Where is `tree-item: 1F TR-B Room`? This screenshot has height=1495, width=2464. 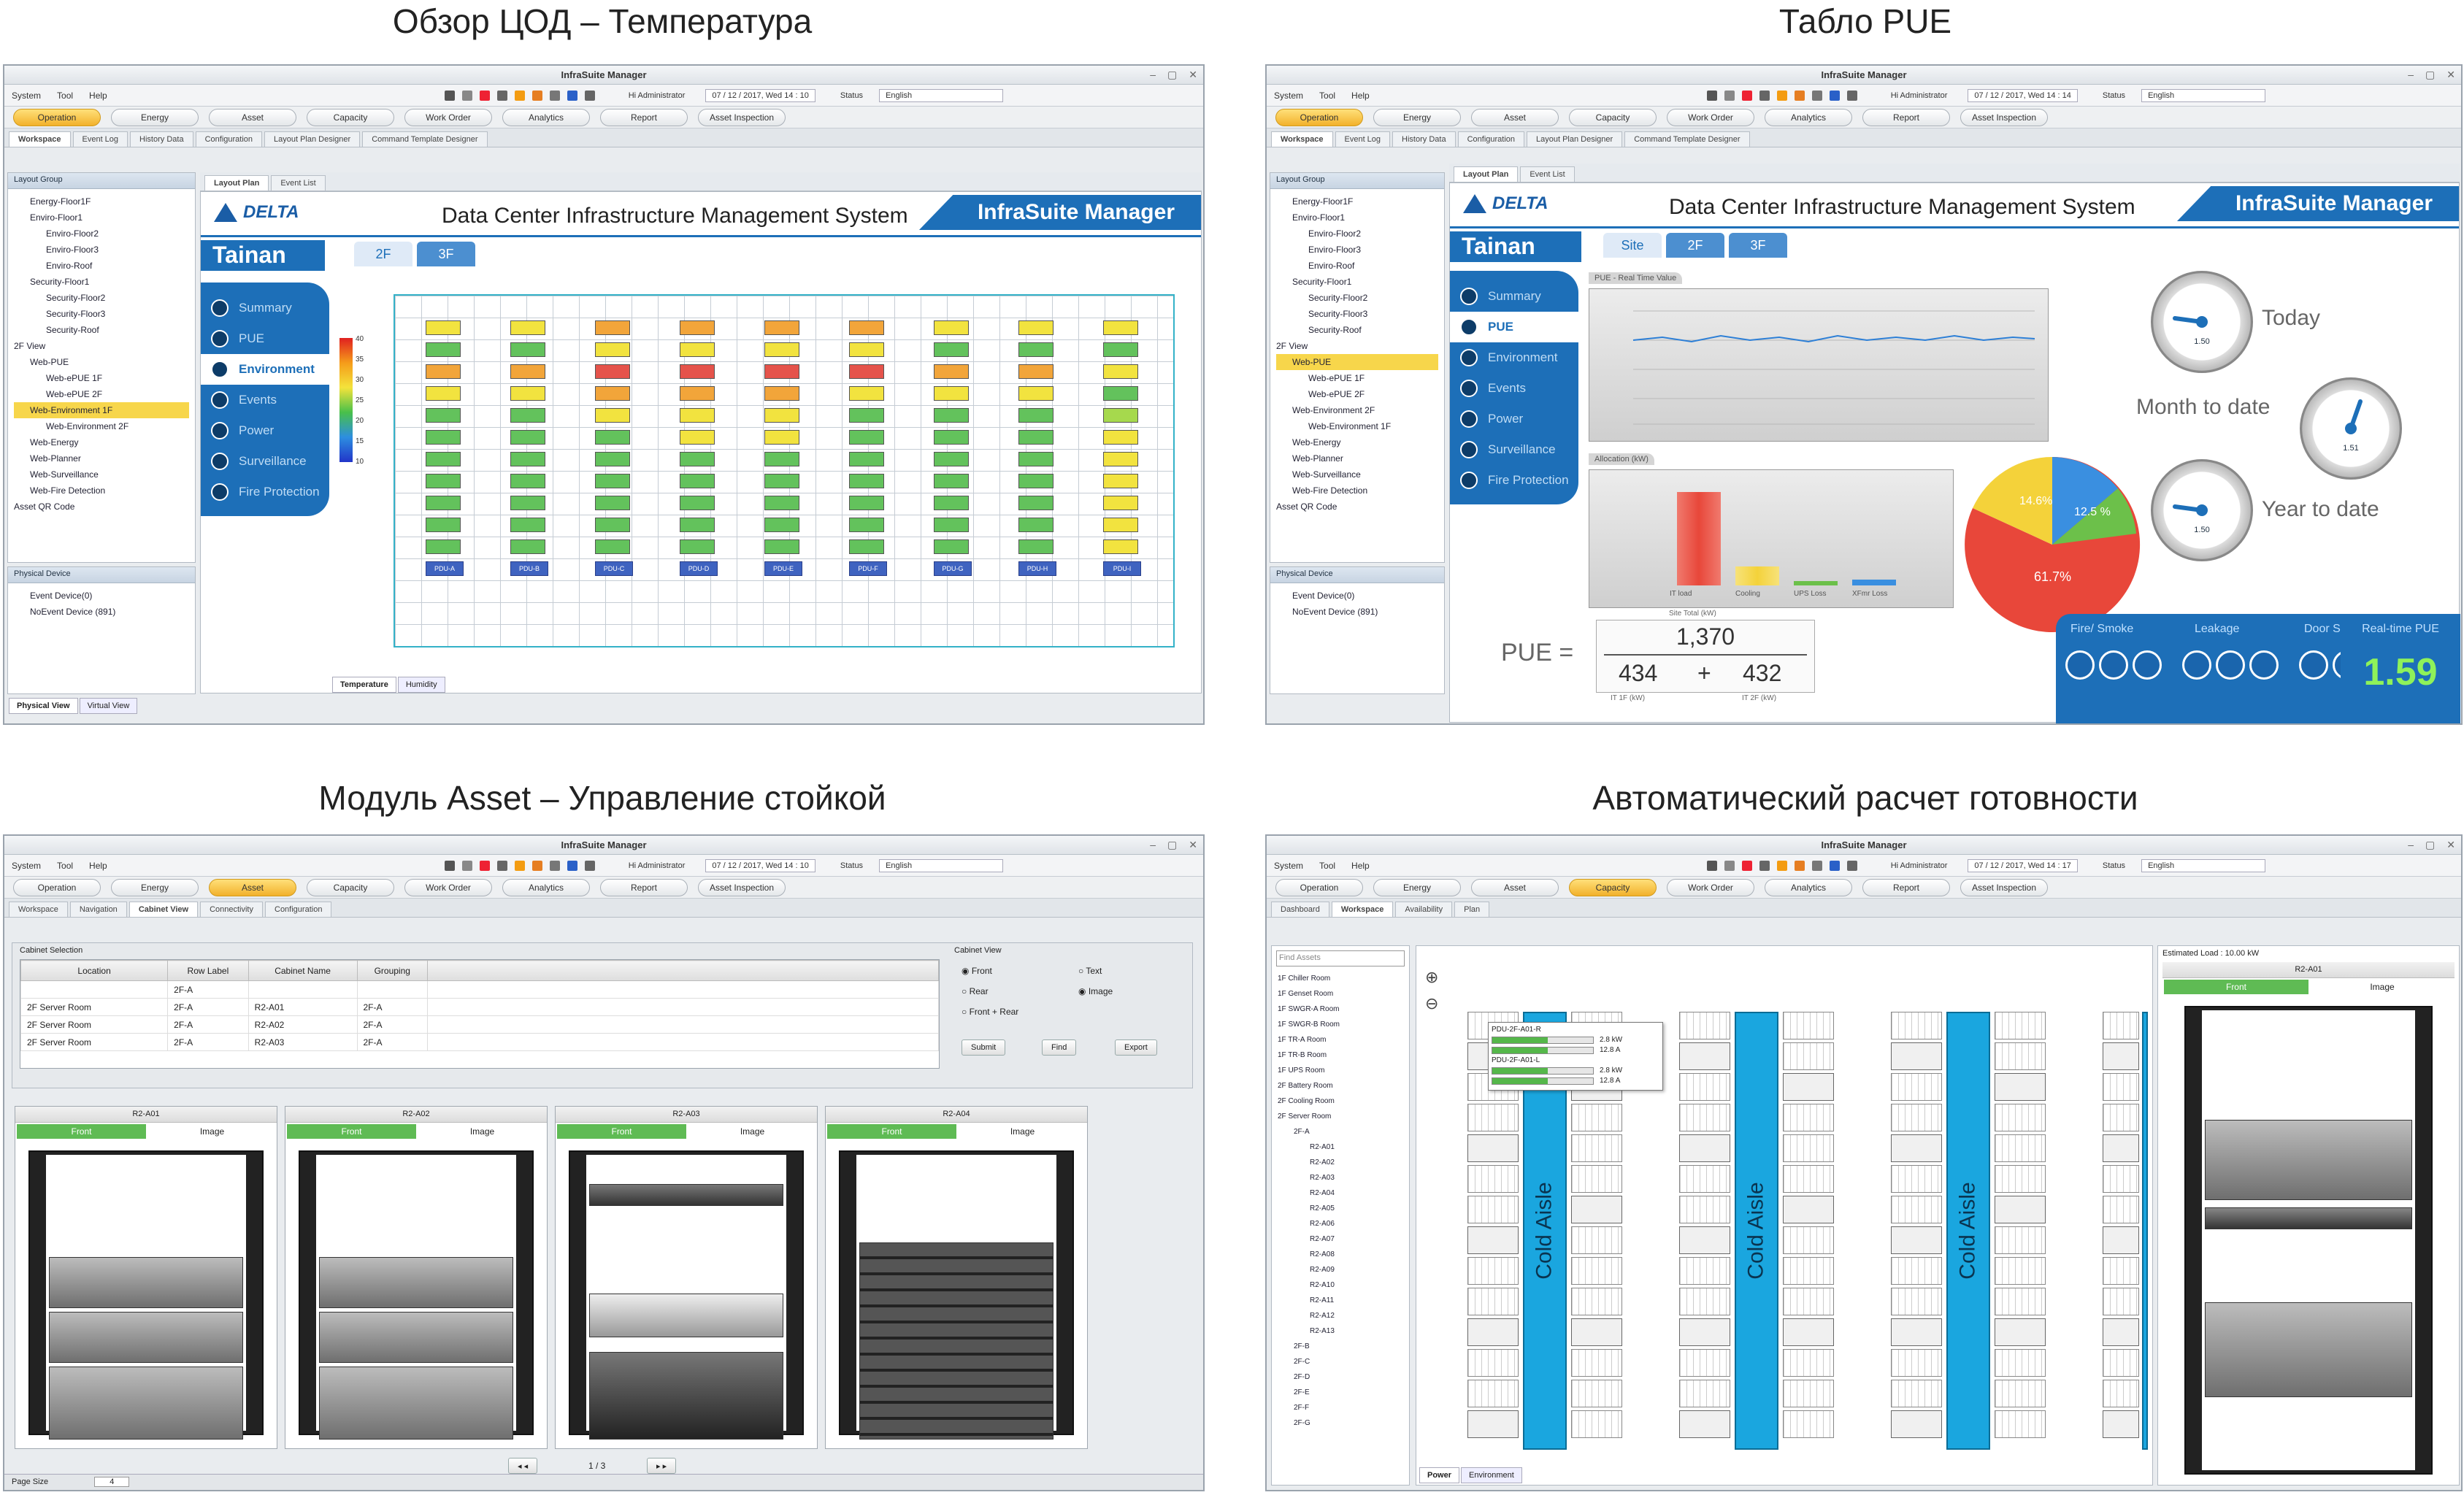 tree-item: 1F TR-B Room is located at coordinates (1340, 1055).